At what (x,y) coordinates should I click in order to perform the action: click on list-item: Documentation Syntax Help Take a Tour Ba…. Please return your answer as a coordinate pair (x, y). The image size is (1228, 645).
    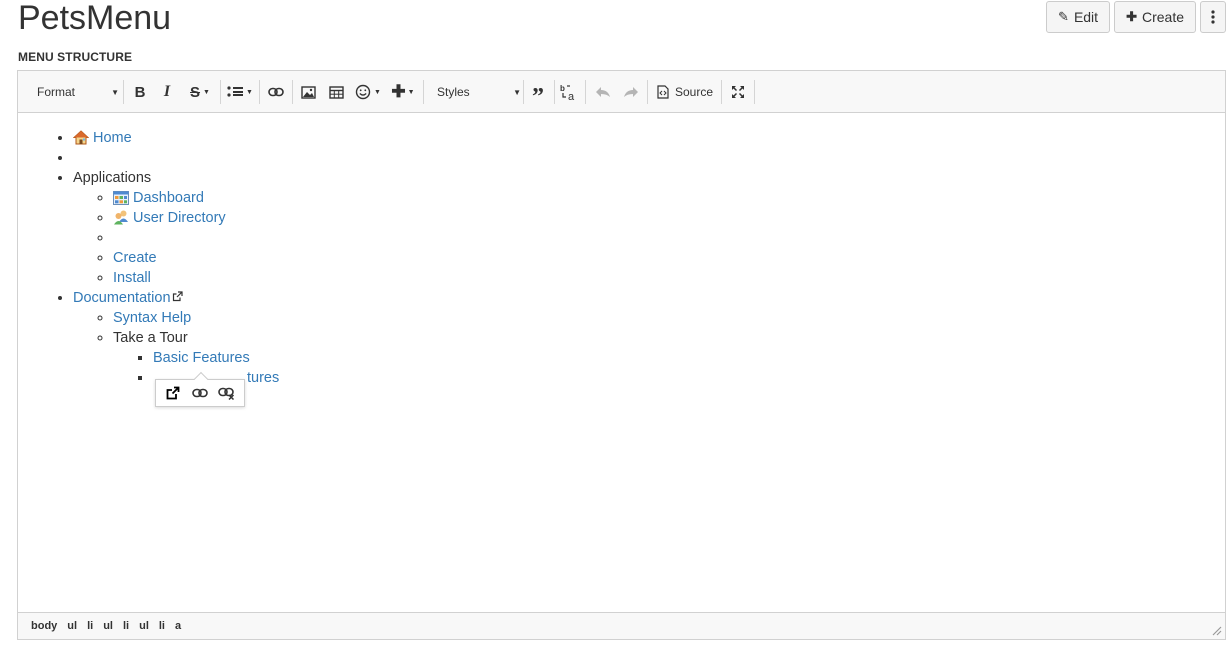
    Looking at the image, I should click on (649, 338).